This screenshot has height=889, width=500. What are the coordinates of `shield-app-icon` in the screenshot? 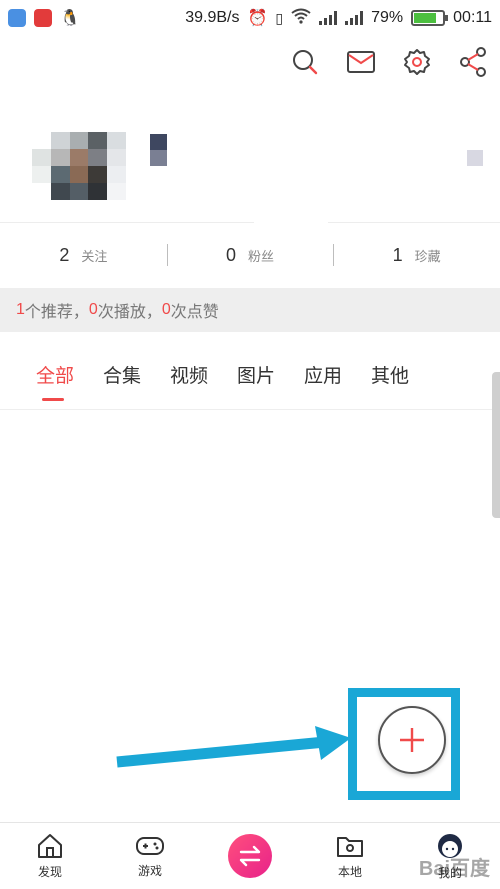 It's located at (17, 18).